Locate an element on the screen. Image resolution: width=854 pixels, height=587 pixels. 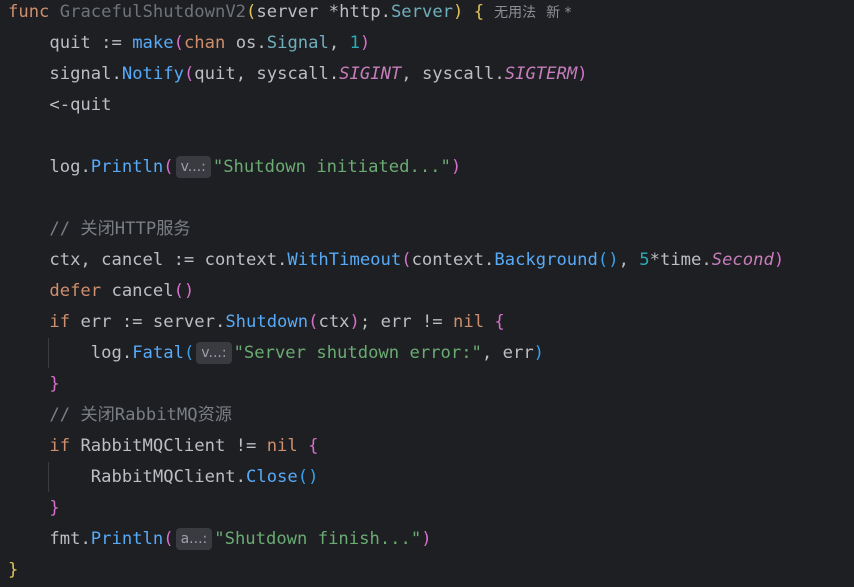
code-line: // 关闭RabbitMQ资源 is located at coordinates (120, 415).